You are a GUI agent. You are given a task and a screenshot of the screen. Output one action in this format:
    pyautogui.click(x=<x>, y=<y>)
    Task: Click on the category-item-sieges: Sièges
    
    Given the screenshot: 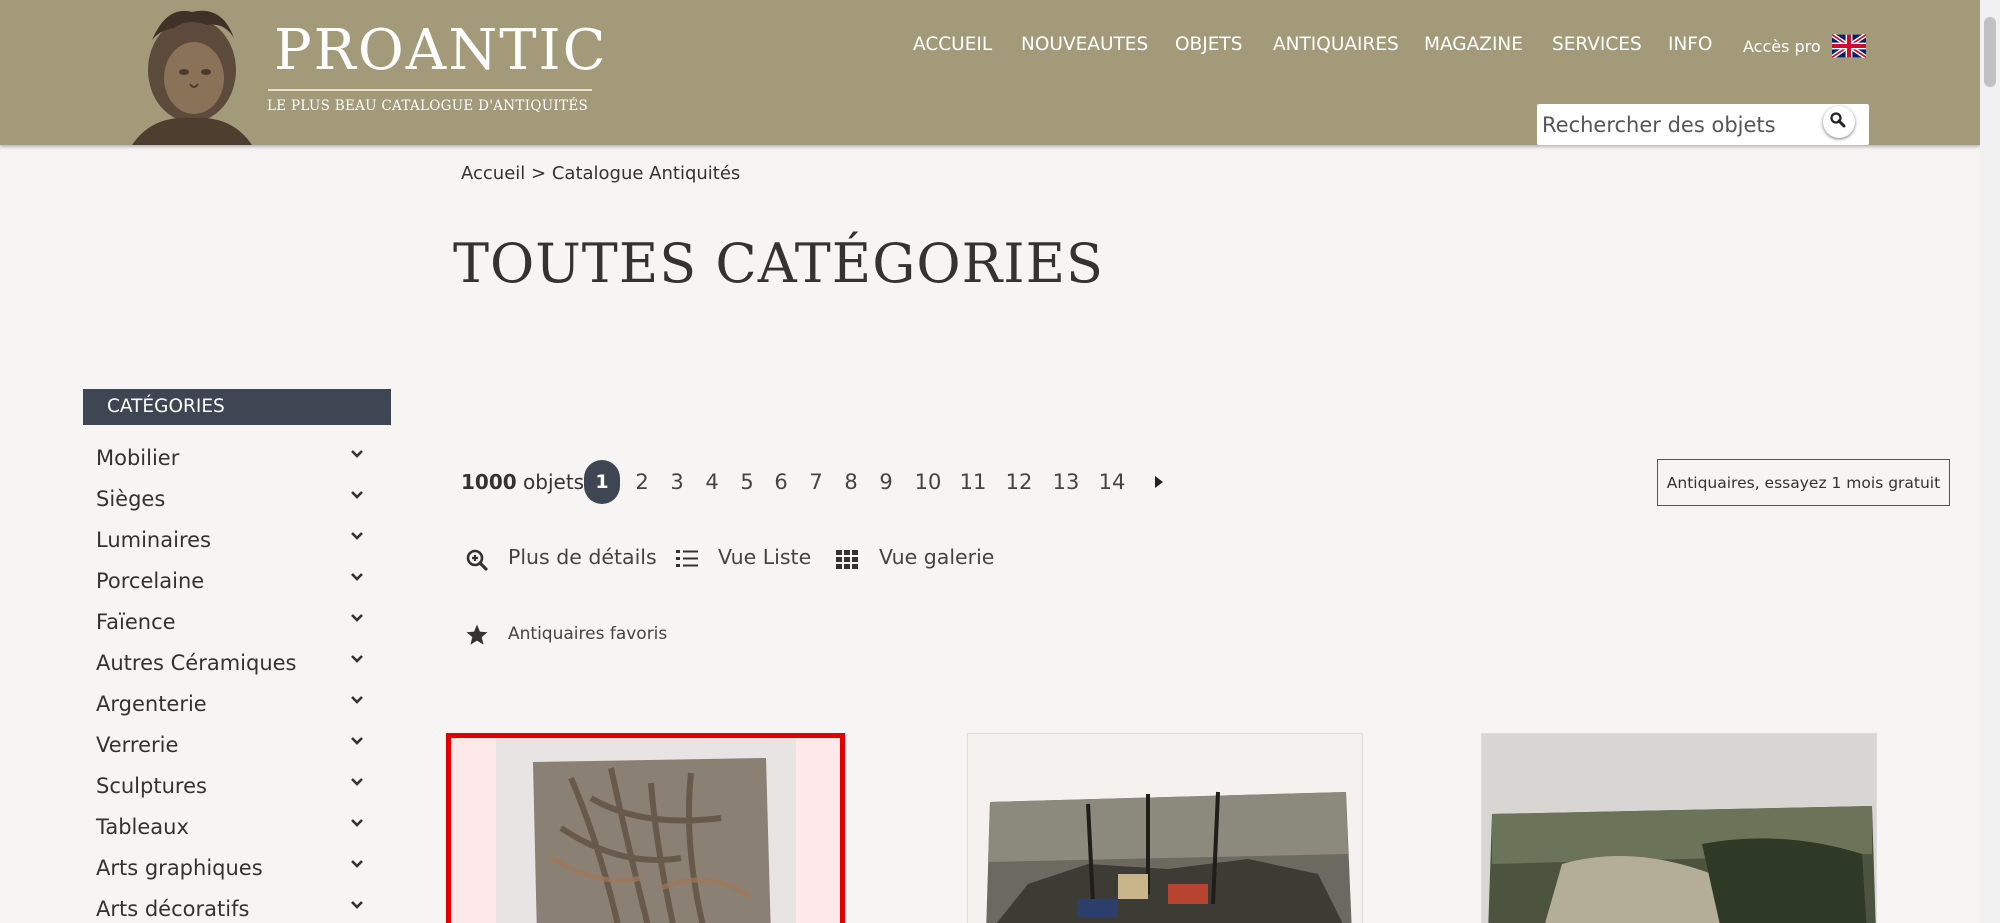 What is the action you would take?
    pyautogui.click(x=228, y=502)
    